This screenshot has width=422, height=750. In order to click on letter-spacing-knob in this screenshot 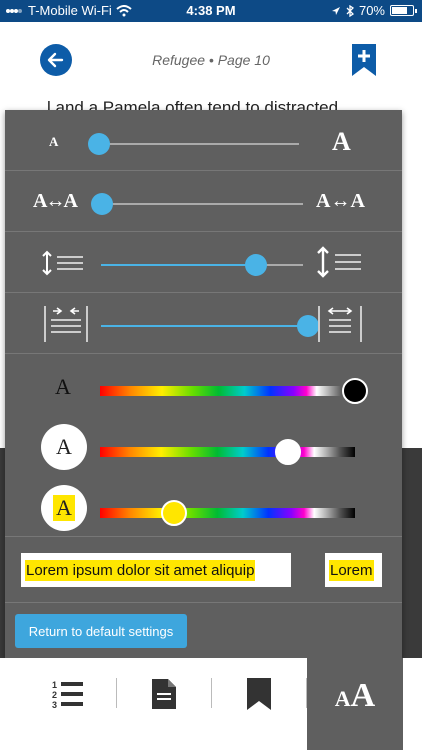, I will do `click(102, 204)`.